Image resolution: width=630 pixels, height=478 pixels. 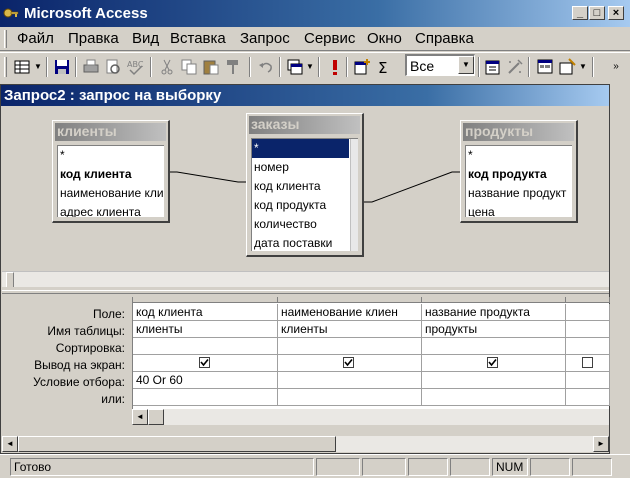 I want to click on grid-cell-table, so click(x=588, y=329).